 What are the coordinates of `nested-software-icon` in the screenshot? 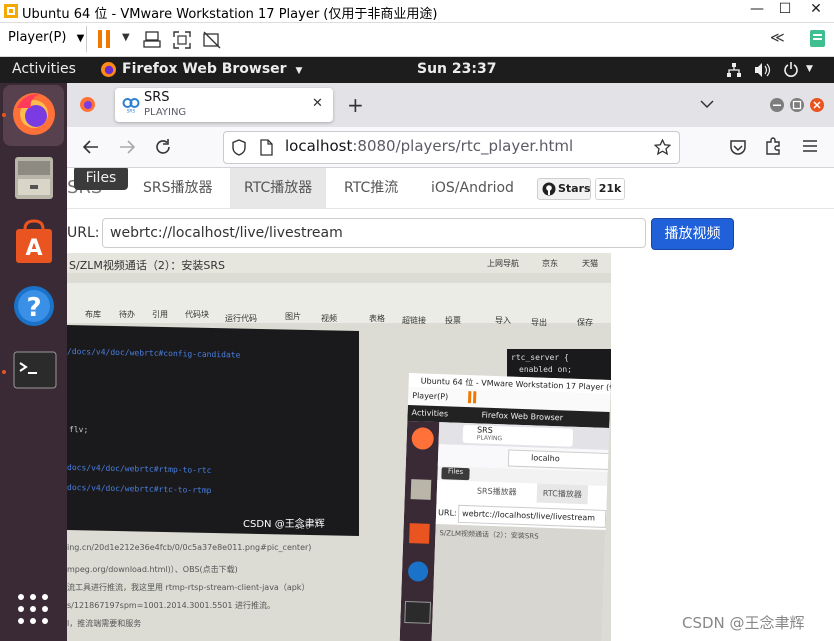 It's located at (419, 533).